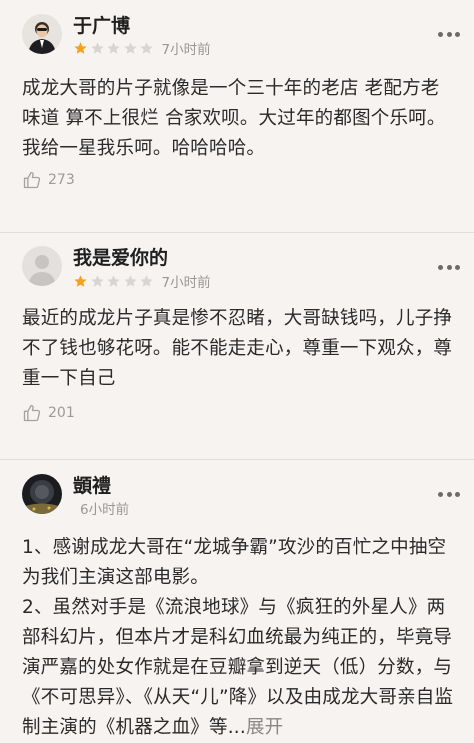 This screenshot has width=474, height=743. Describe the element at coordinates (105, 510) in the screenshot. I see `review-time: 6小时前` at that location.